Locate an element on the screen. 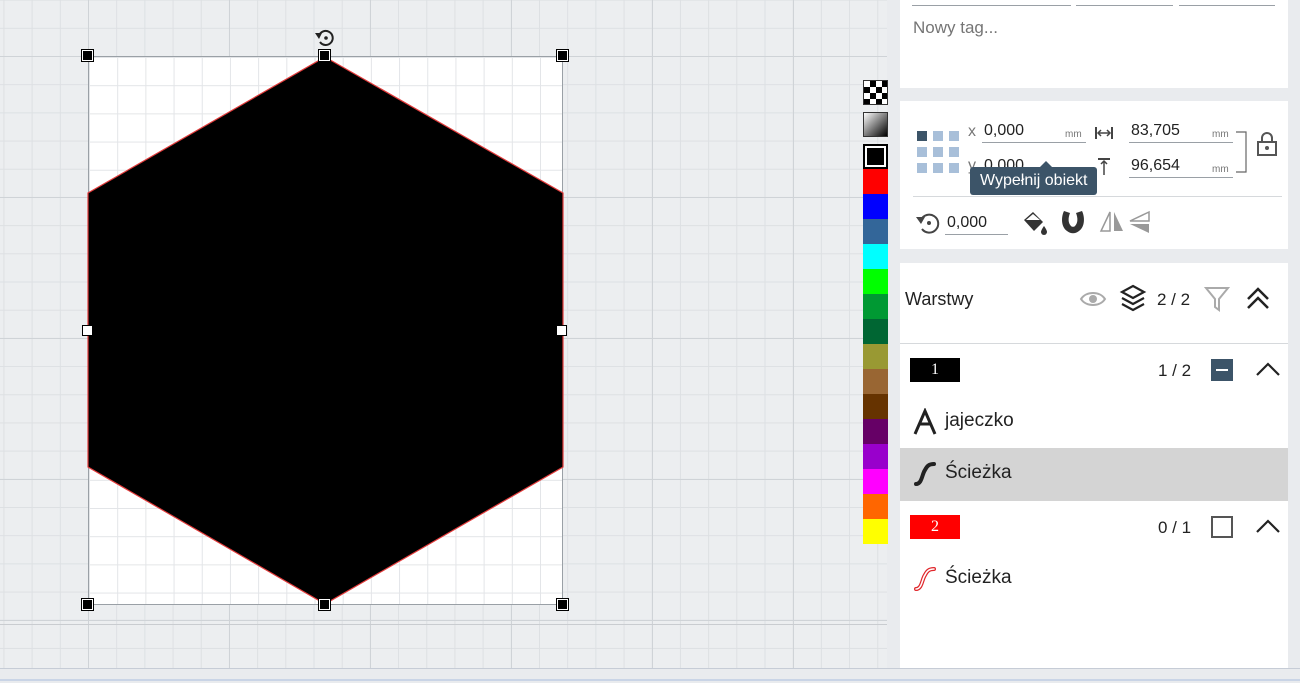  resize-handle-right is located at coordinates (561, 330).